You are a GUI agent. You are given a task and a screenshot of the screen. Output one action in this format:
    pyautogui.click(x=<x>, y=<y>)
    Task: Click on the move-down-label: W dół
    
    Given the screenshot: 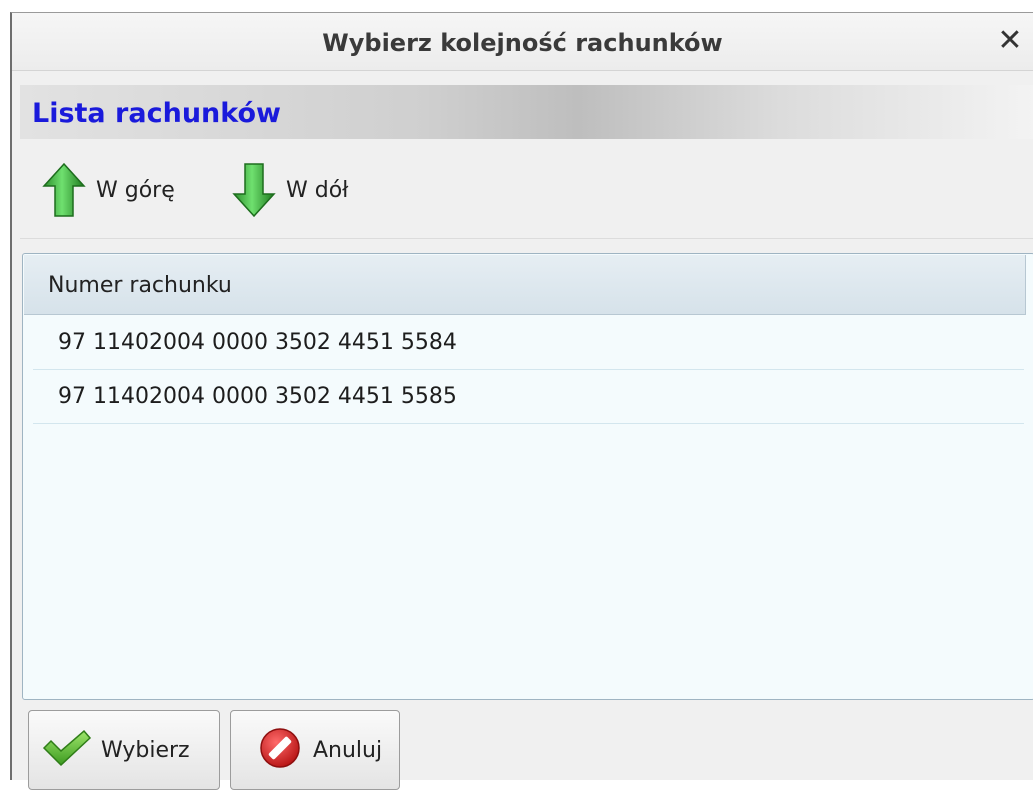 What is the action you would take?
    pyautogui.click(x=317, y=190)
    